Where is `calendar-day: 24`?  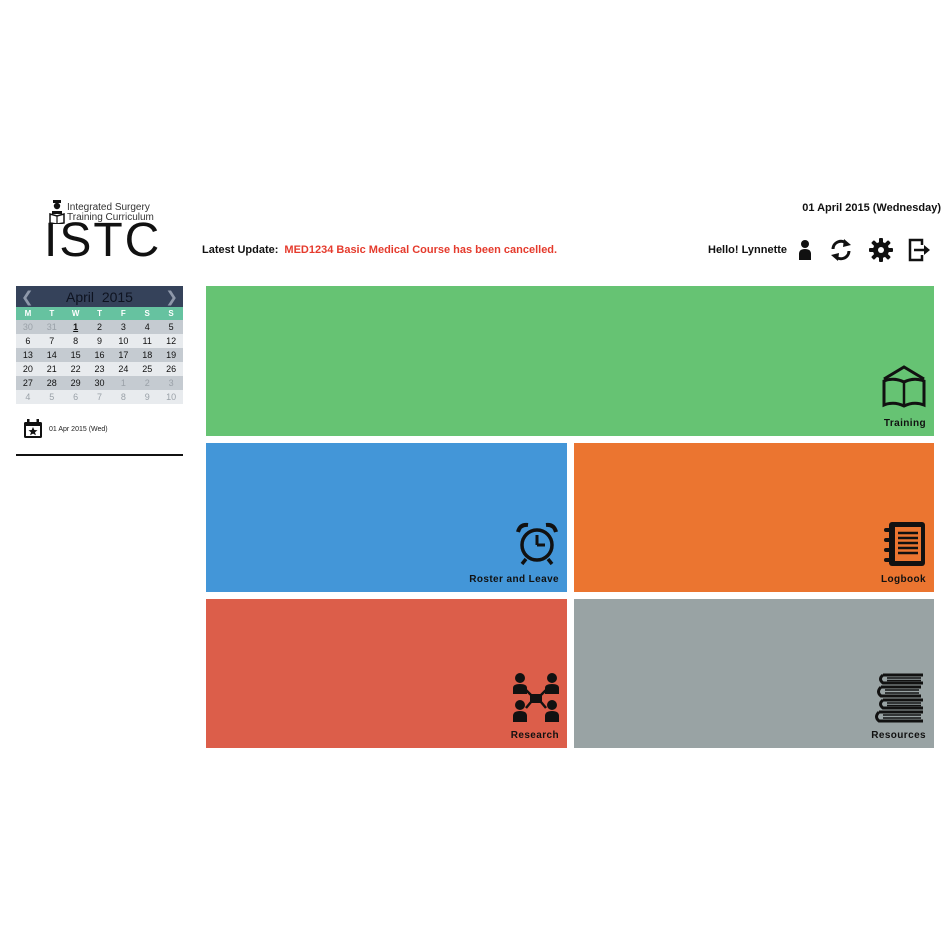 calendar-day: 24 is located at coordinates (123, 369).